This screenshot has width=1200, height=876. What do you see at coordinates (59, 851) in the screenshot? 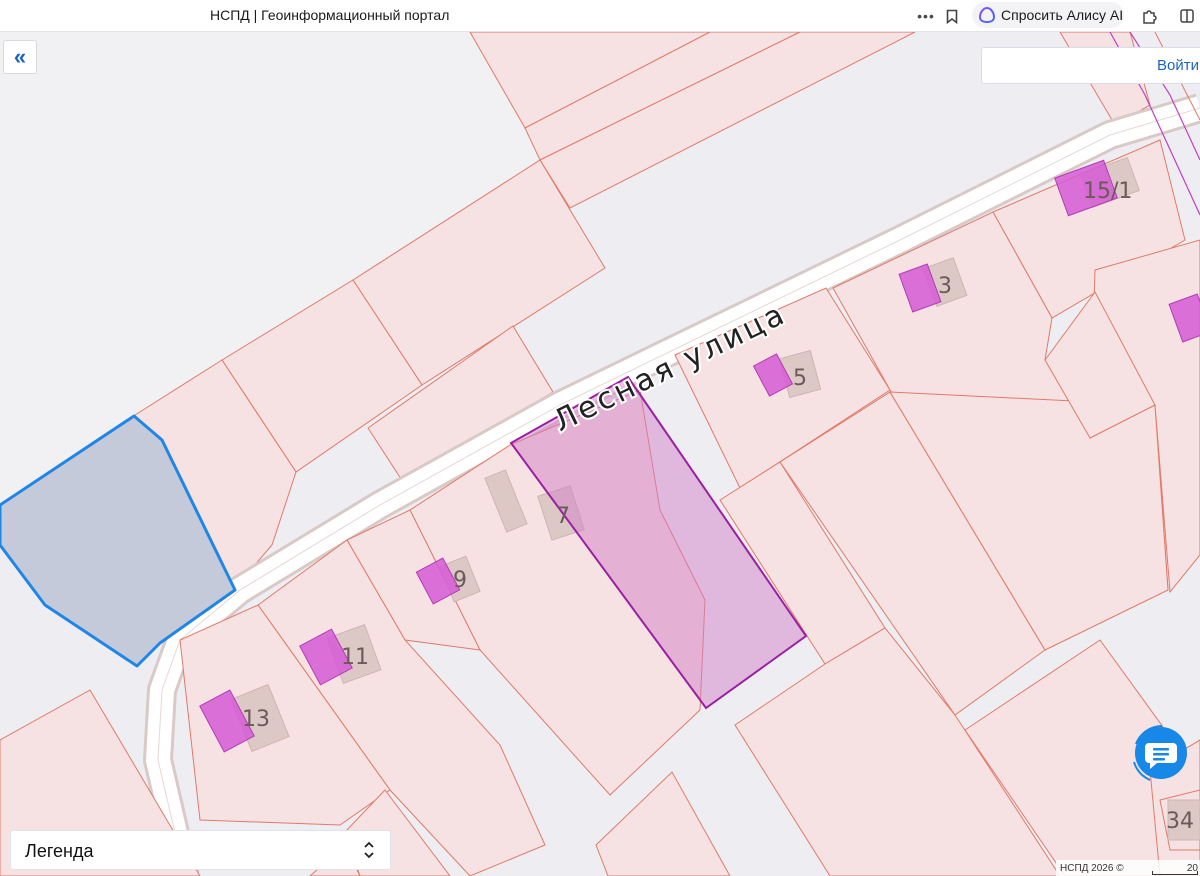
I see `legend-label: Легенда` at bounding box center [59, 851].